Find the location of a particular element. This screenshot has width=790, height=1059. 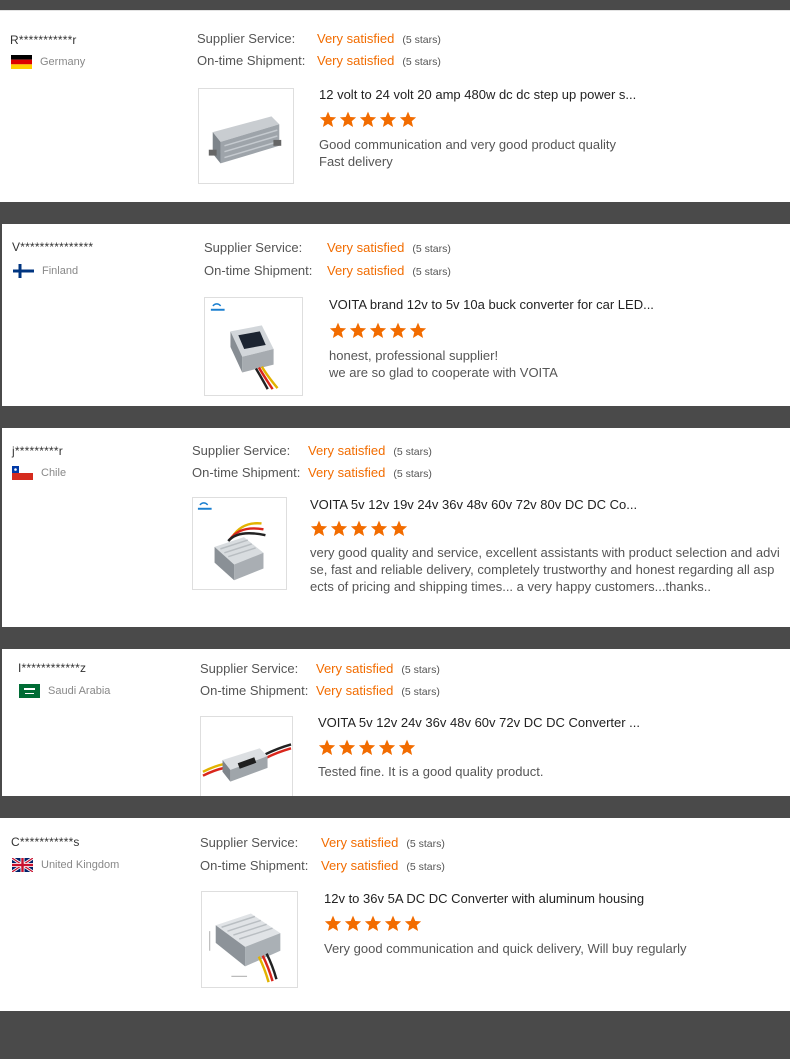

country-label: Germany is located at coordinates (63, 62).